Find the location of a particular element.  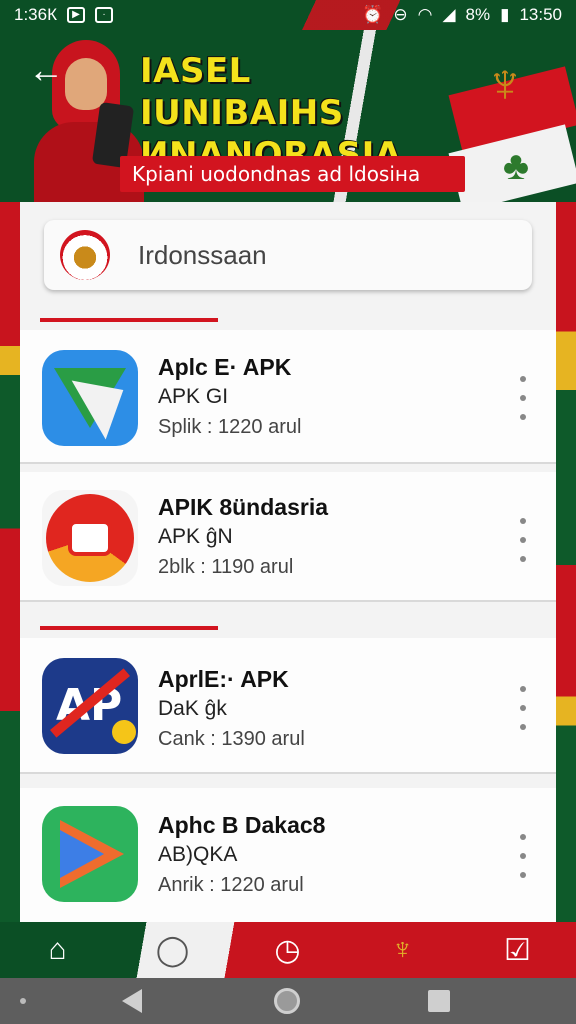

status-time: 13:50 is located at coordinates (540, 14).